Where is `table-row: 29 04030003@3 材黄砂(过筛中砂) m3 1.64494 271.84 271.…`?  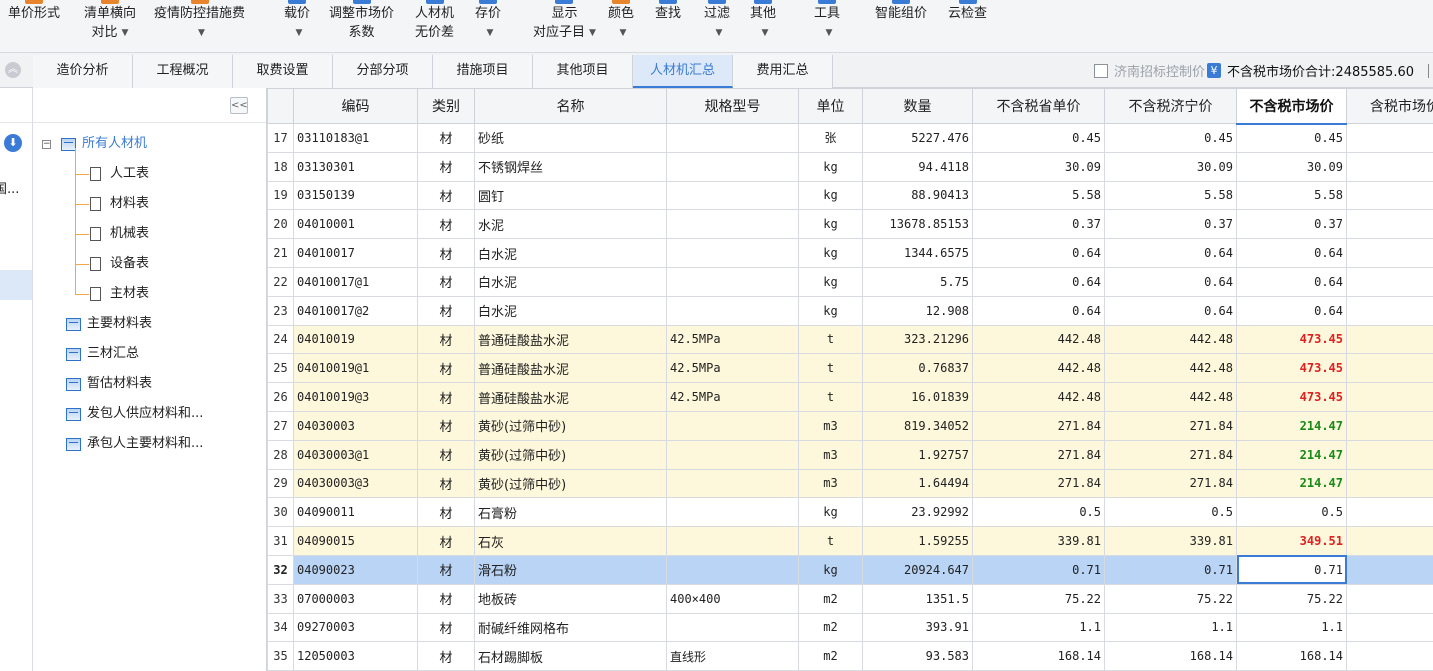 table-row: 29 04030003@3 材黄砂(过筛中砂) m3 1.64494 271.84 271.… is located at coordinates (850, 483).